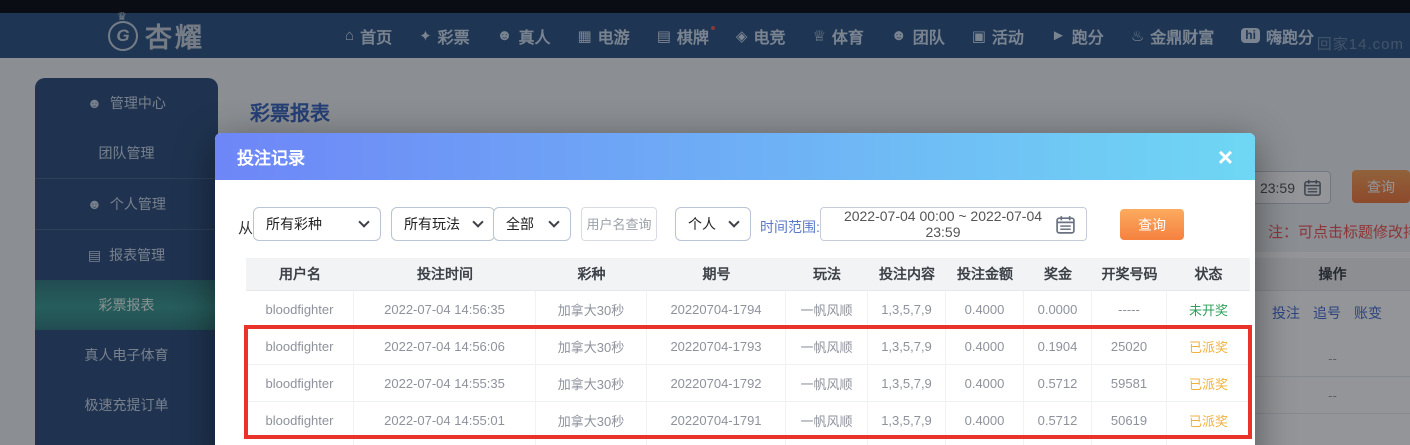 This screenshot has width=1410, height=445. What do you see at coordinates (716, 383) in the screenshot?
I see `table-cell: 20220704-1792` at bounding box center [716, 383].